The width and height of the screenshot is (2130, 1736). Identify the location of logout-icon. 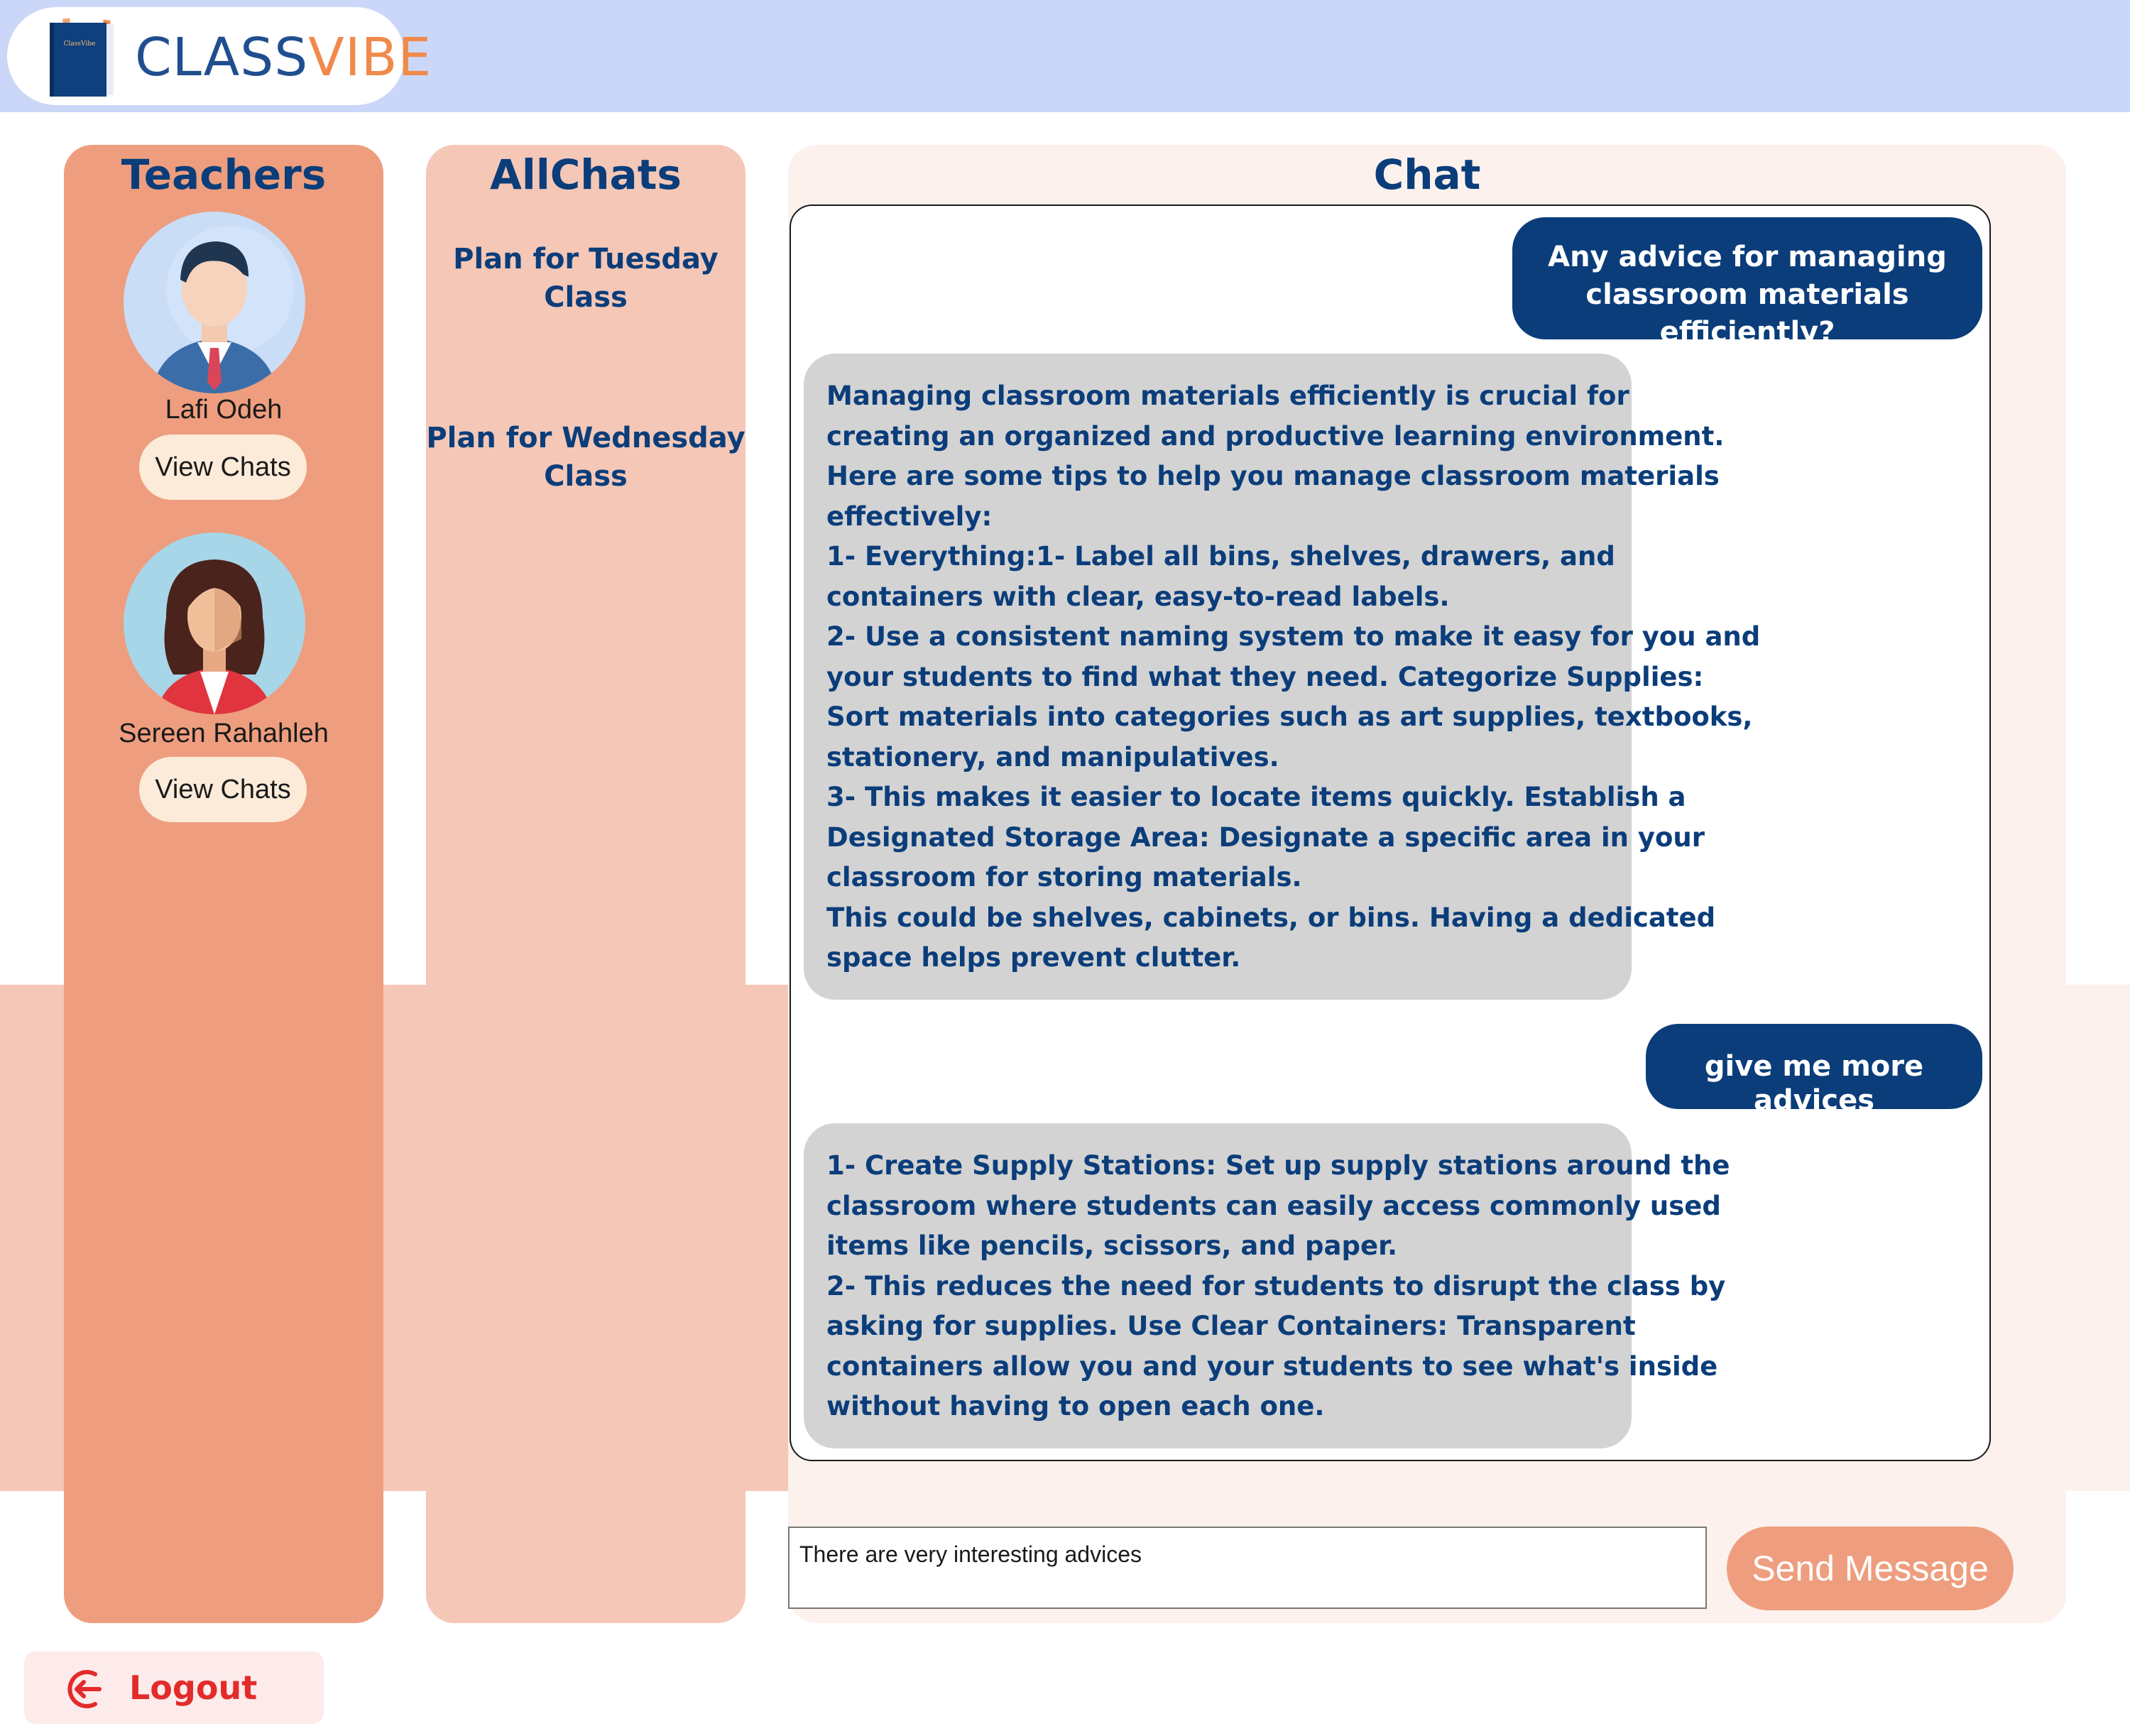
(84, 1689).